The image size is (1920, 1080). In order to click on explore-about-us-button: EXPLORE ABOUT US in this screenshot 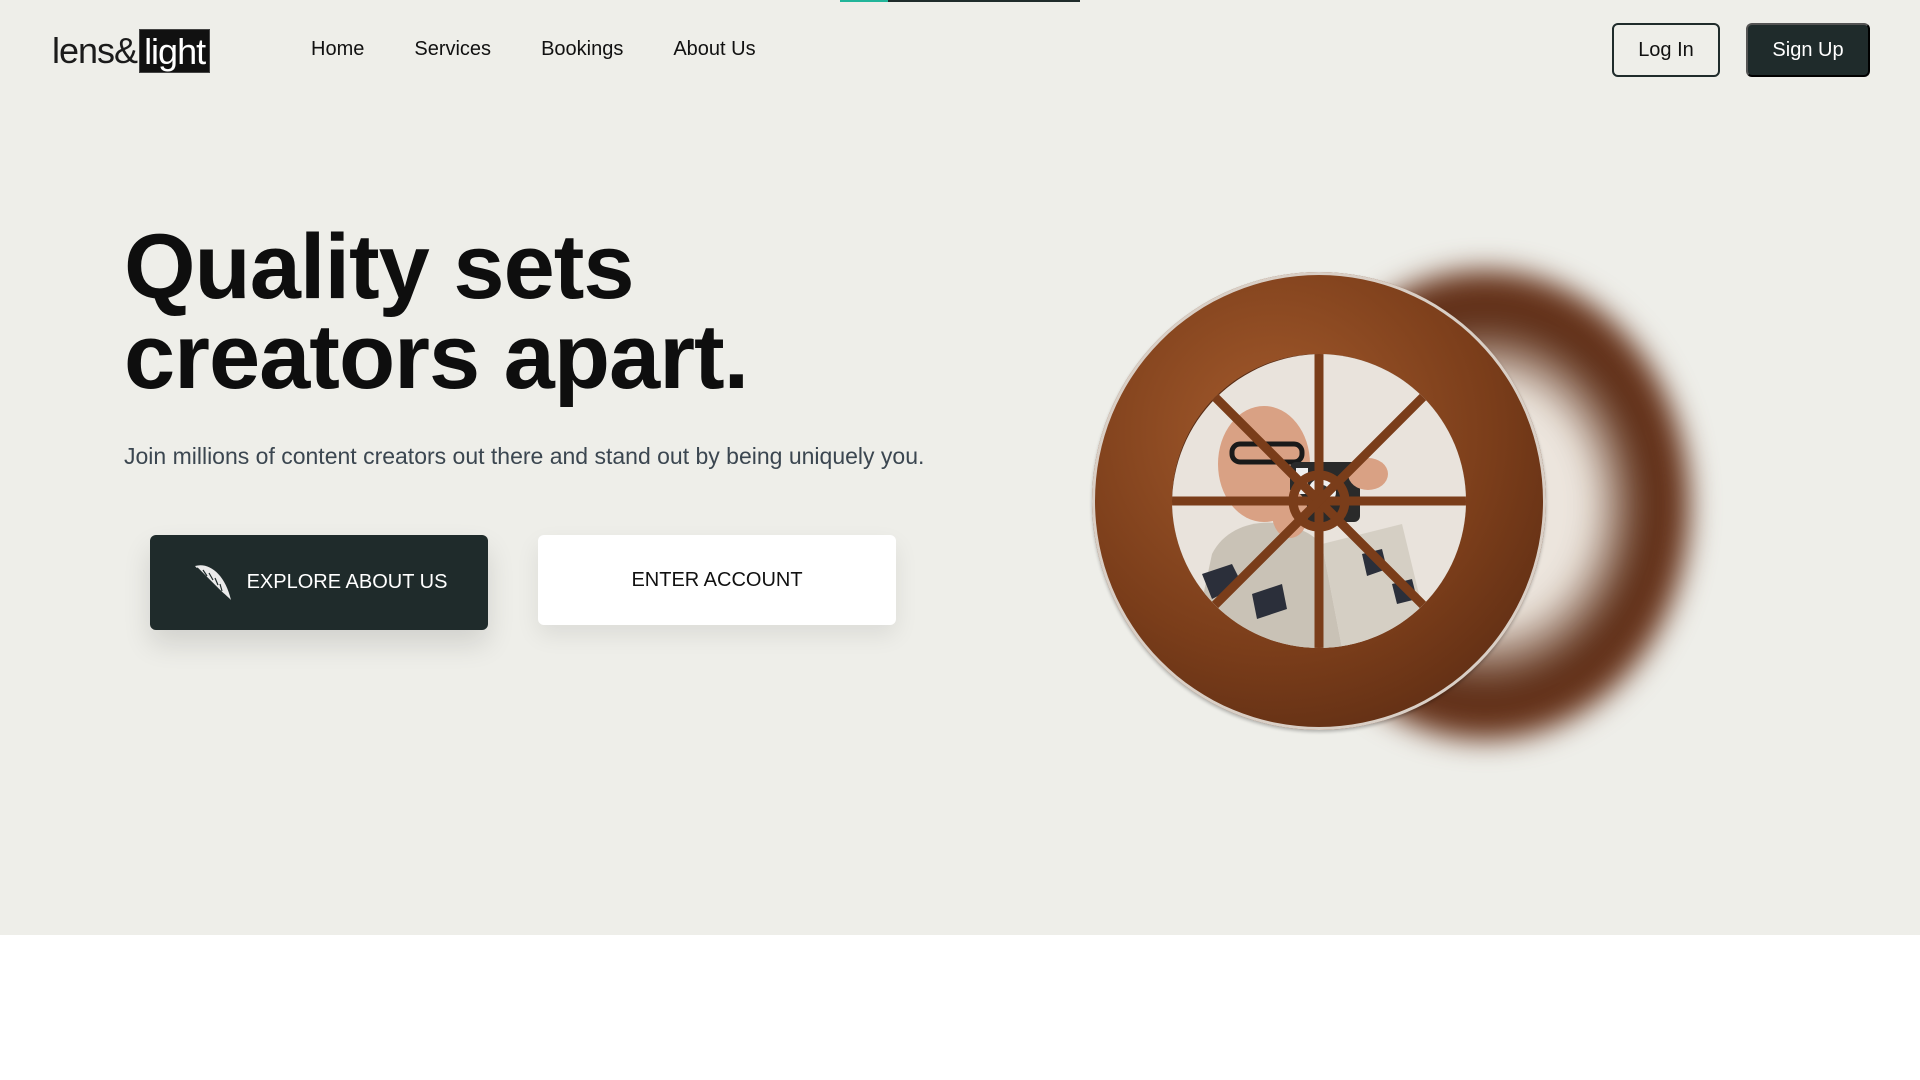, I will do `click(319, 582)`.